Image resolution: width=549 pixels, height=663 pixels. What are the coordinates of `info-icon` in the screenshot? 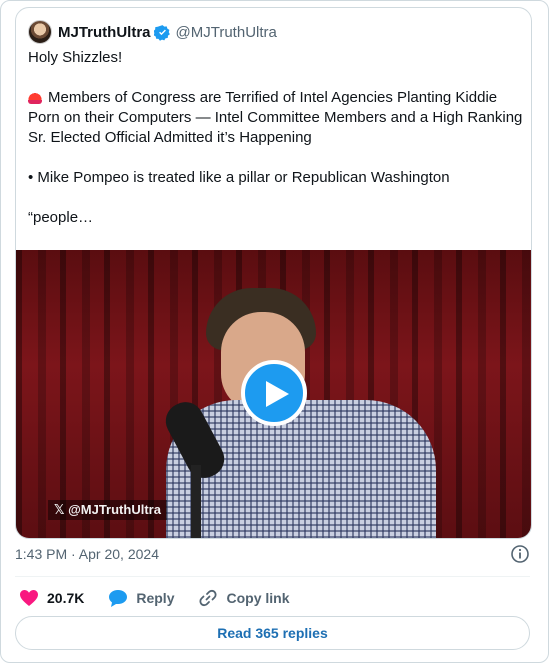 It's located at (520, 554).